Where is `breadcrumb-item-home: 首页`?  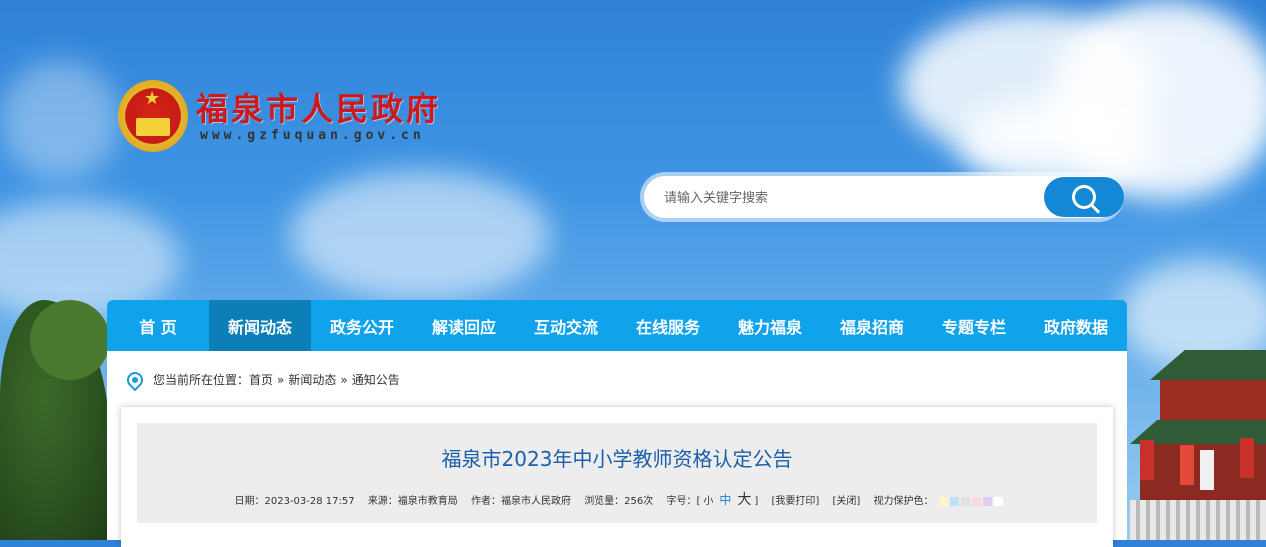 breadcrumb-item-home: 首页 is located at coordinates (261, 379).